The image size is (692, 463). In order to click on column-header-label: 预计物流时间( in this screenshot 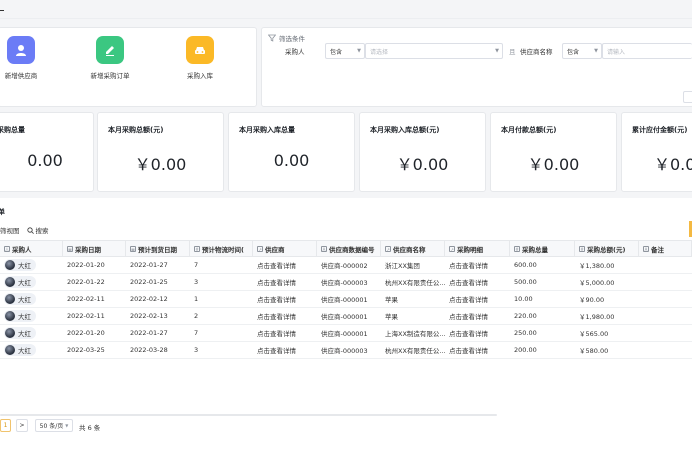, I will do `click(223, 249)`.